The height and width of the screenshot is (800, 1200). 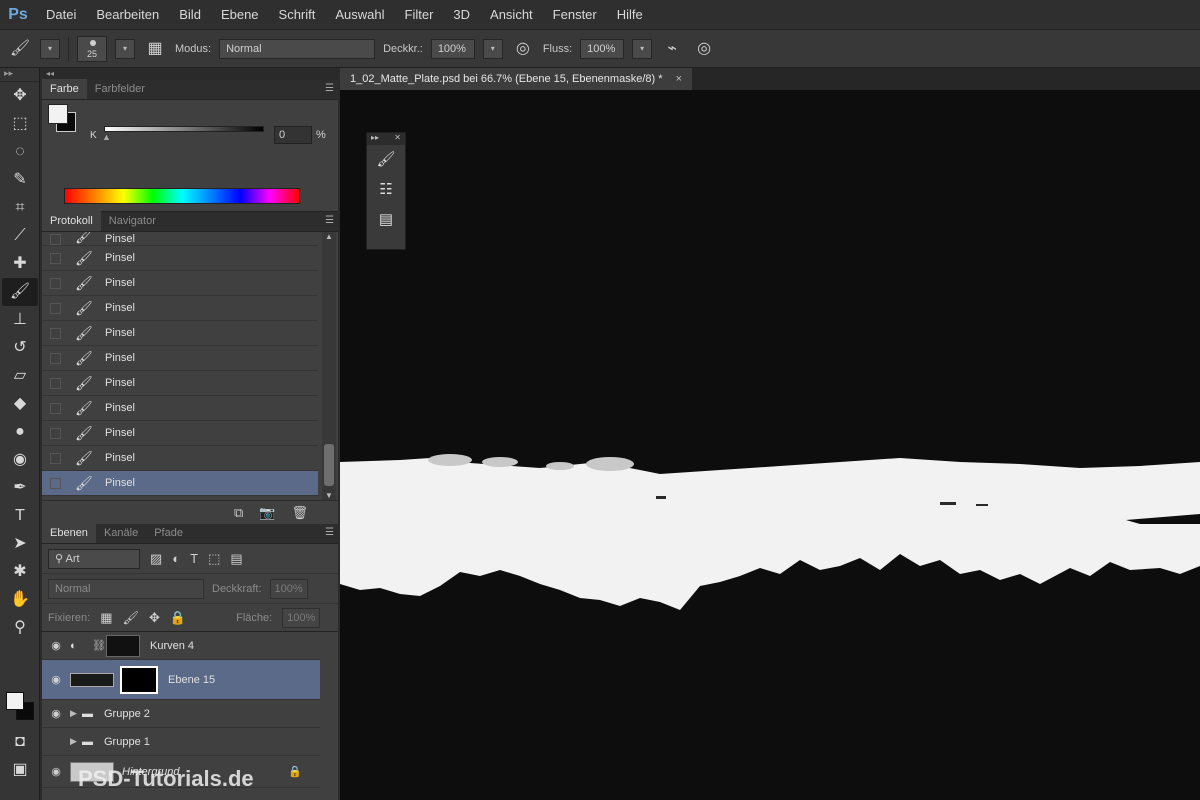 I want to click on close-panel-icon: ✕, so click(x=397, y=139).